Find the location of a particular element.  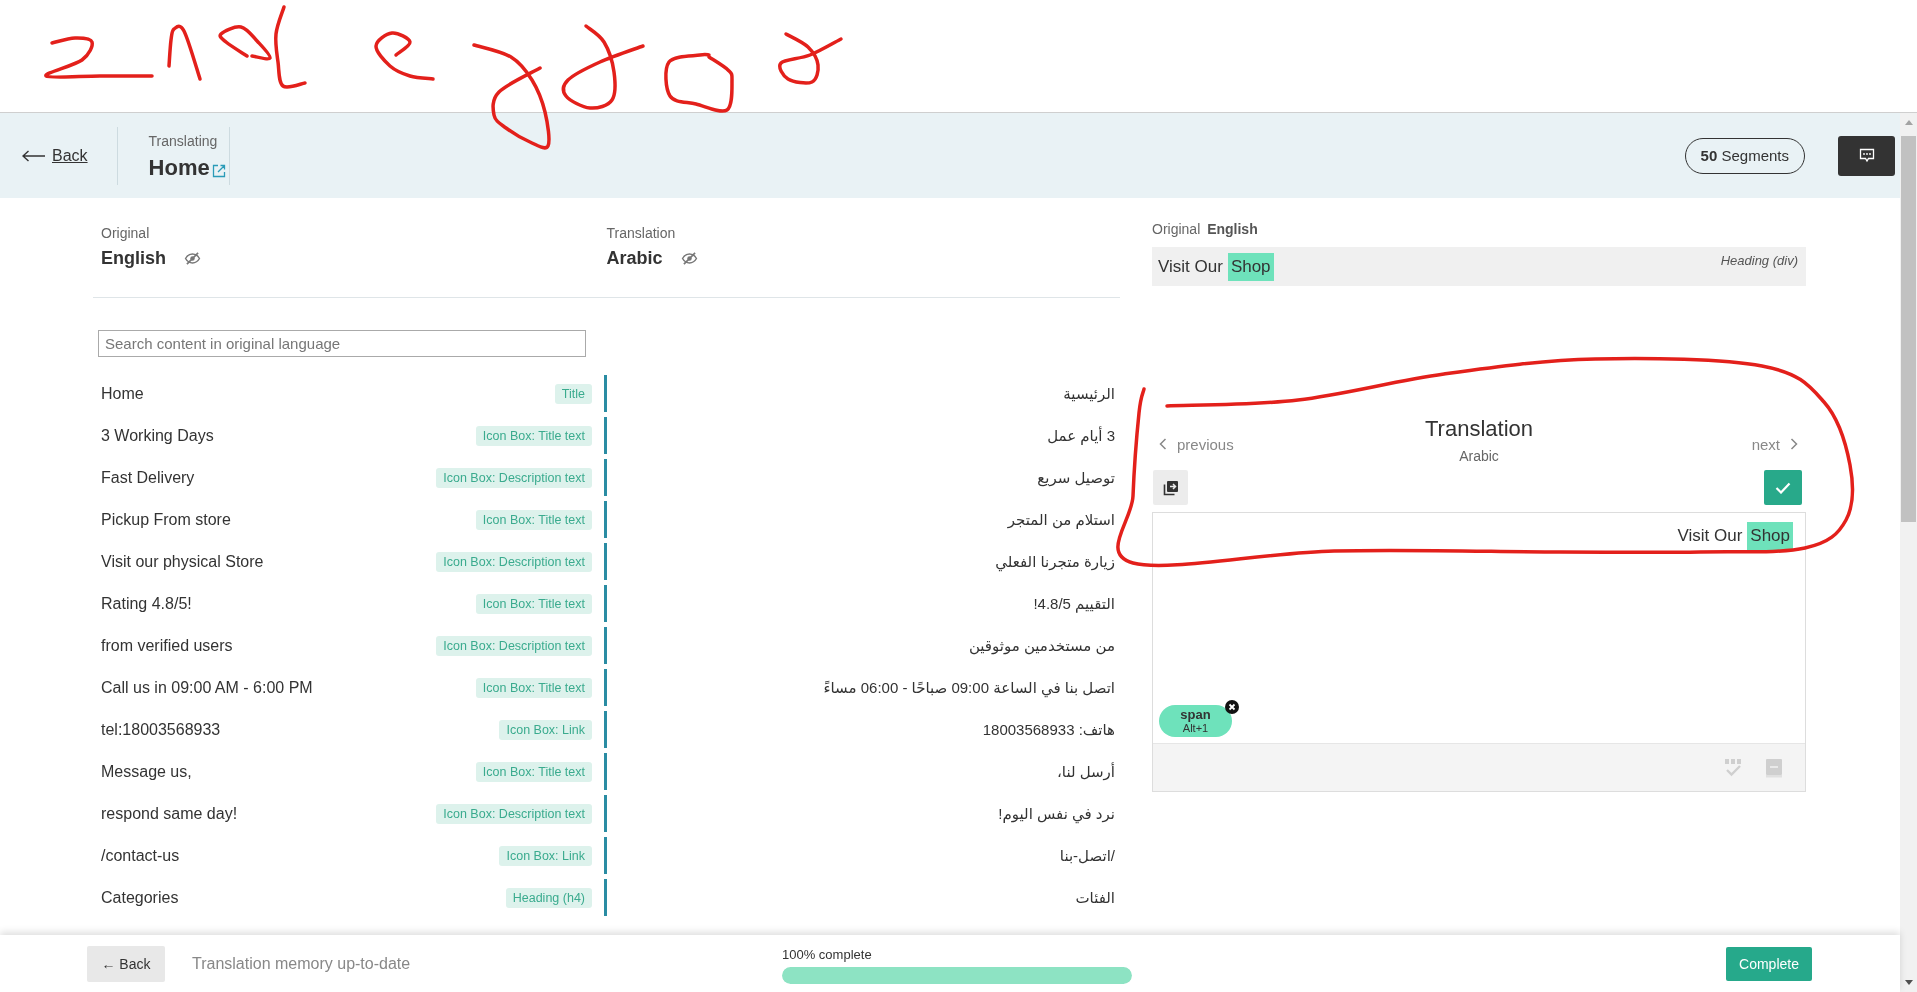

original-text: /contact-us is located at coordinates (140, 856).